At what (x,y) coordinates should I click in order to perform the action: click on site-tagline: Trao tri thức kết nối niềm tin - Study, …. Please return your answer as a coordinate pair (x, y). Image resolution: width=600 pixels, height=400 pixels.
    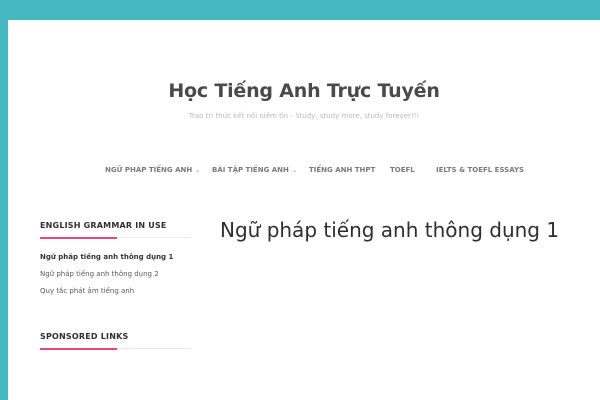
    Looking at the image, I should click on (304, 116).